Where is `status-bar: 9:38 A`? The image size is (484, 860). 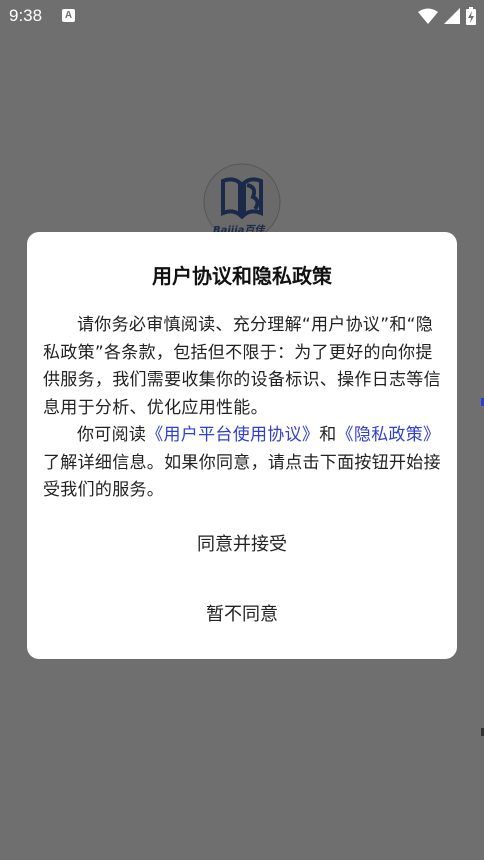 status-bar: 9:38 A is located at coordinates (242, 16).